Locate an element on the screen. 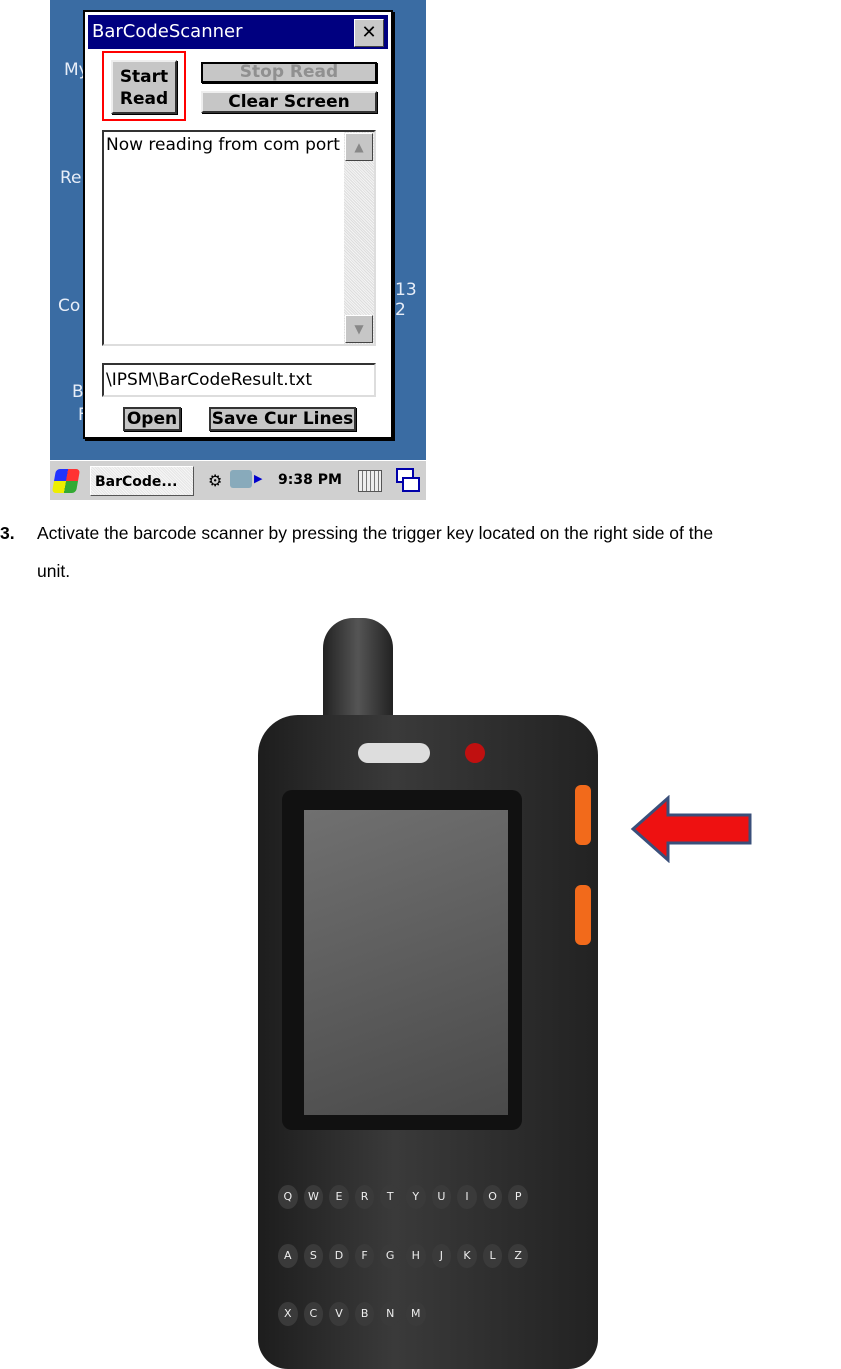 This screenshot has width=841, height=1369. keypad-key: K is located at coordinates (467, 1255).